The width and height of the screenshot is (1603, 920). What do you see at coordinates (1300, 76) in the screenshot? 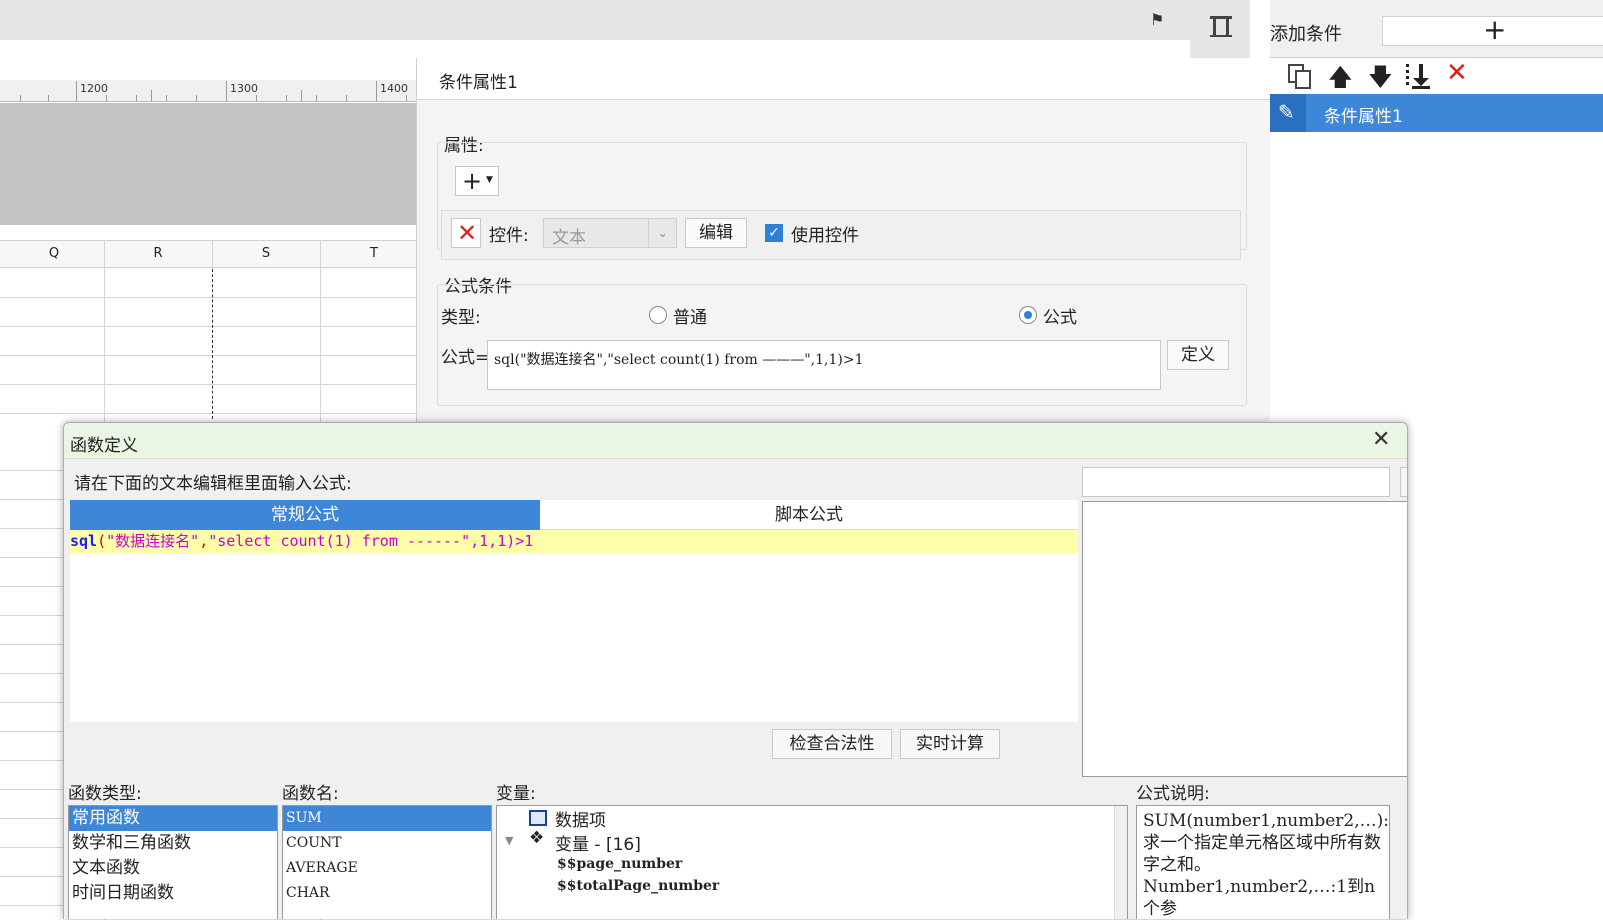
I see `copy-icon` at bounding box center [1300, 76].